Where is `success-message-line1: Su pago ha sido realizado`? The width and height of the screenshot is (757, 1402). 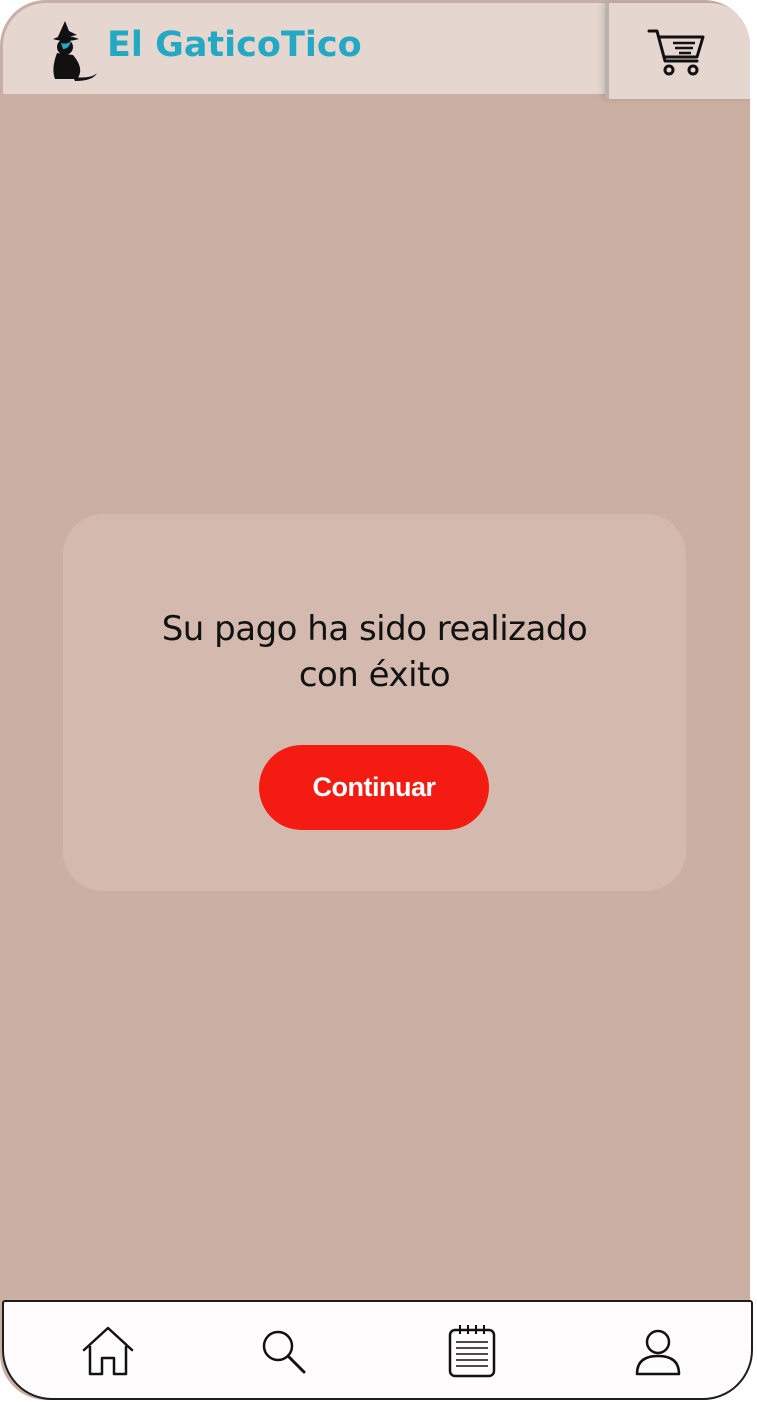
success-message-line1: Su pago ha sido realizado is located at coordinates (374, 629).